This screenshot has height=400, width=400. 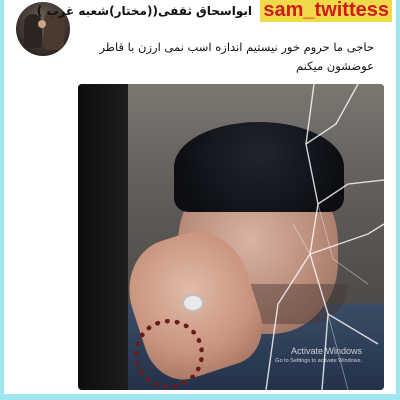 What do you see at coordinates (200, 397) in the screenshot?
I see `frame-bottom-bar` at bounding box center [200, 397].